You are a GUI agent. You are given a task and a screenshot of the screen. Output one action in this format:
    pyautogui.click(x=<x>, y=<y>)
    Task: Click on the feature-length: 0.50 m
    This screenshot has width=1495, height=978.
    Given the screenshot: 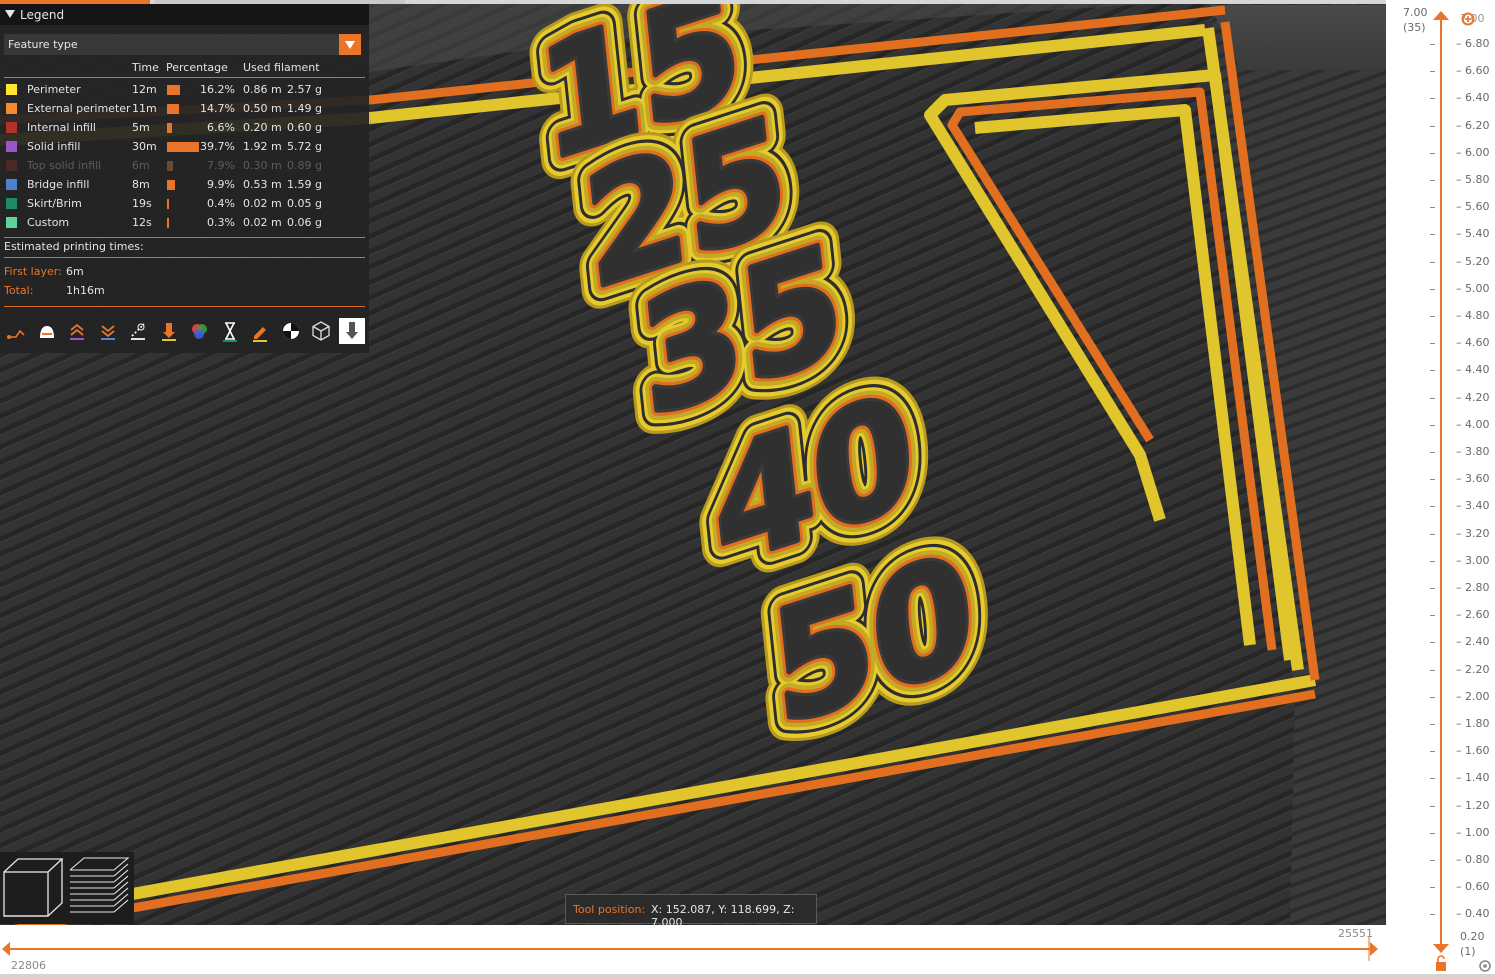 What is the action you would take?
    pyautogui.click(x=262, y=108)
    